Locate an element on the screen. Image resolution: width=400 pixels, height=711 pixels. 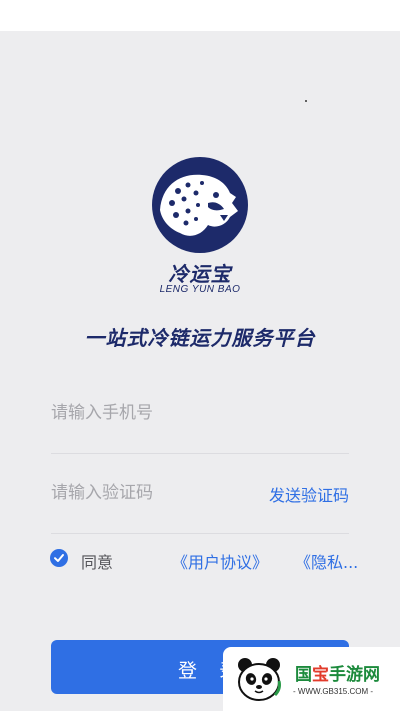
watermark-title-part2: 宝 is located at coordinates (320, 675).